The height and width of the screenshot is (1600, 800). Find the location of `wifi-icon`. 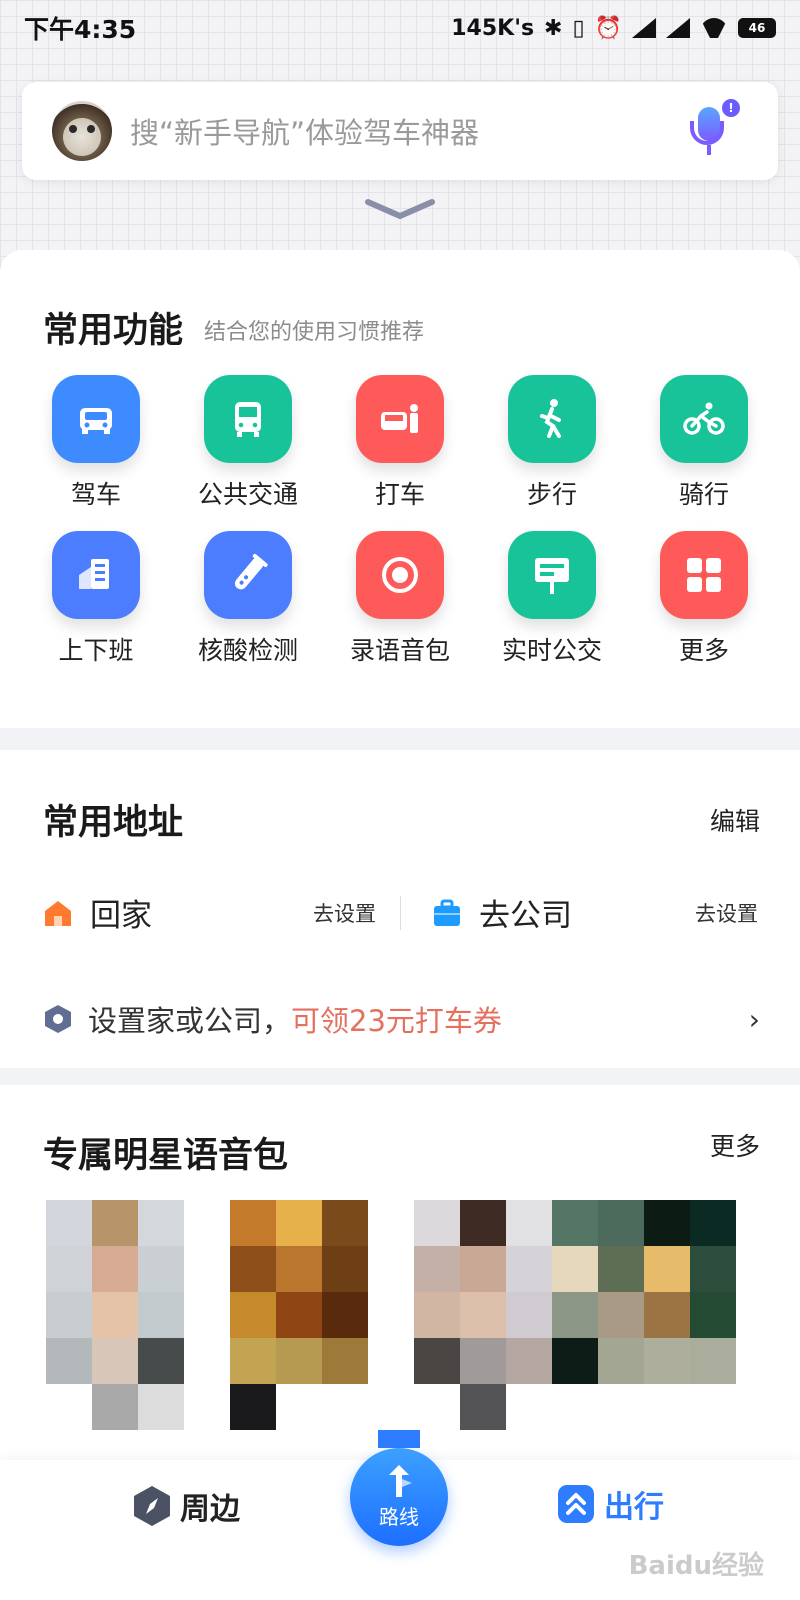

wifi-icon is located at coordinates (714, 28).